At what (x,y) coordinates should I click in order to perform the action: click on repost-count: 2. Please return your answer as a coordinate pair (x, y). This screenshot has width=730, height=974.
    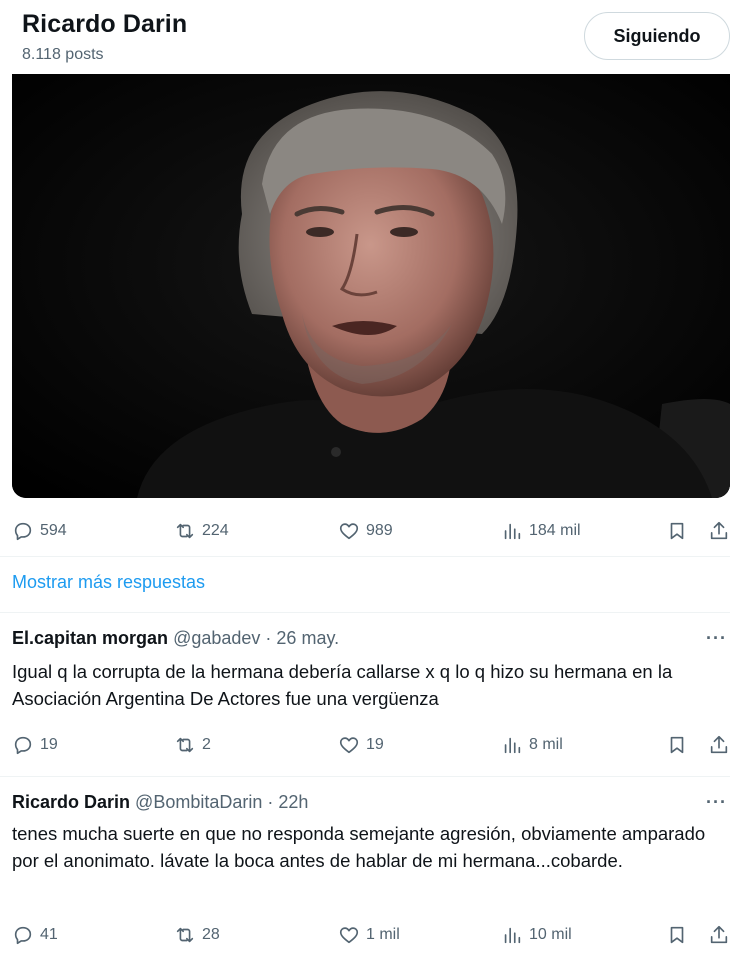
    Looking at the image, I should click on (206, 744).